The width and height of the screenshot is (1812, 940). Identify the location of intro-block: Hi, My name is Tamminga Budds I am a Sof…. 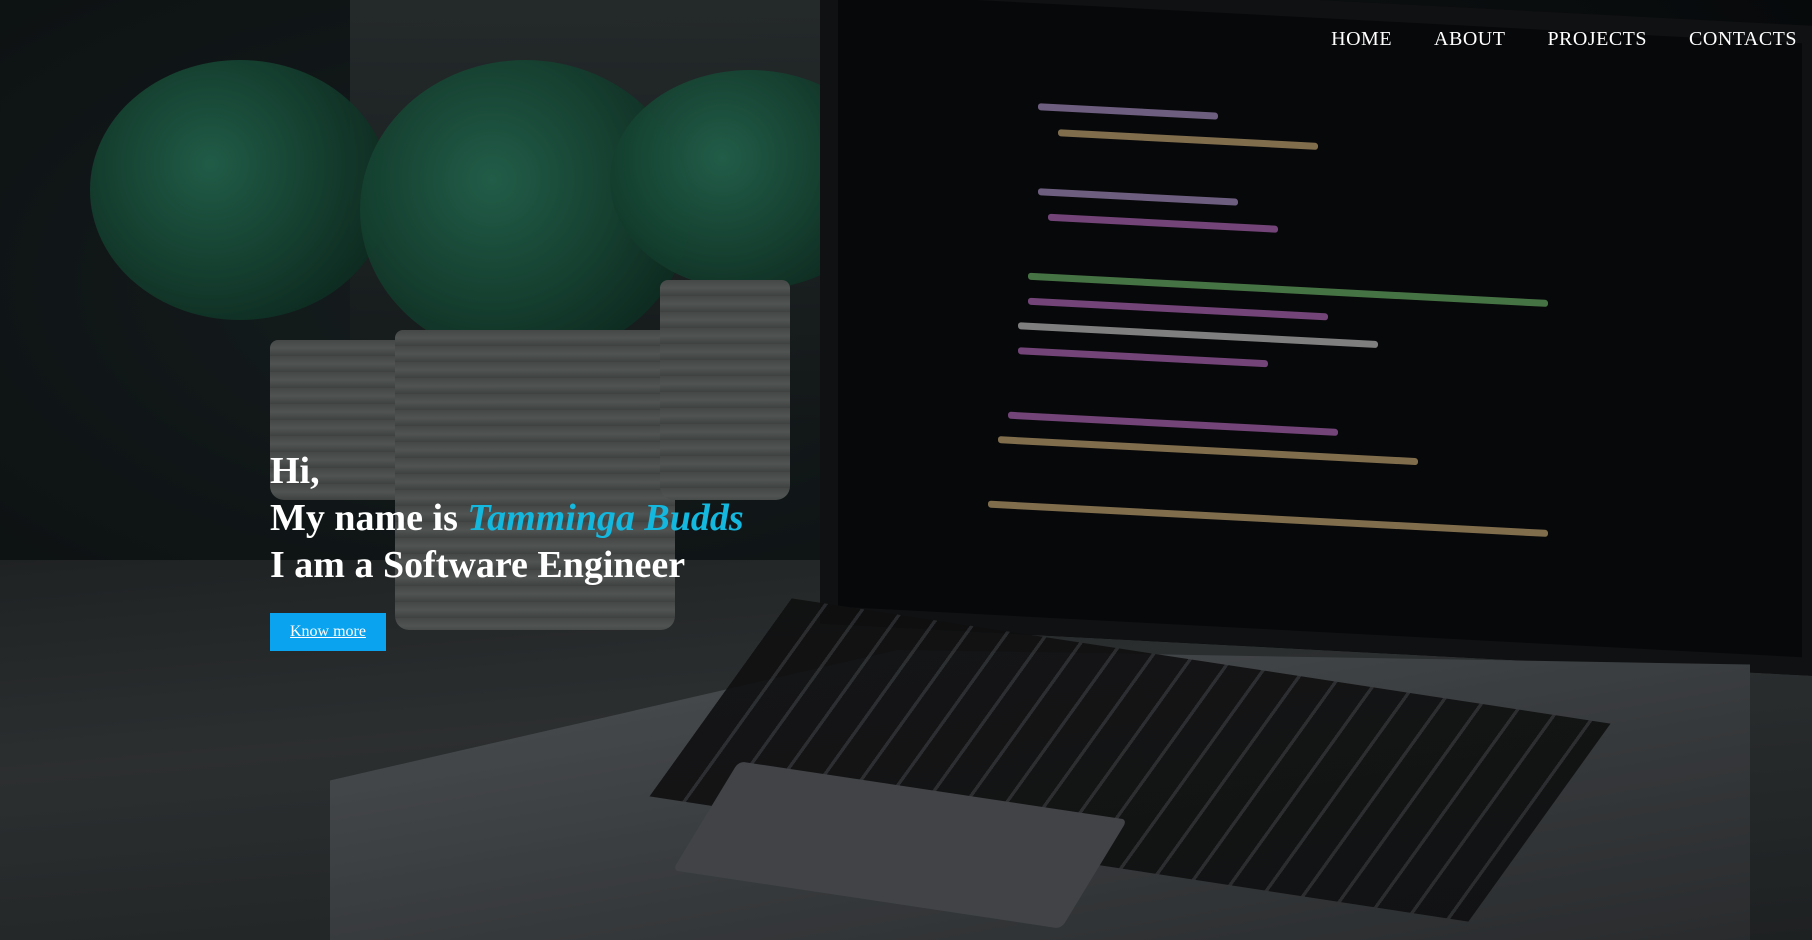
(507, 549).